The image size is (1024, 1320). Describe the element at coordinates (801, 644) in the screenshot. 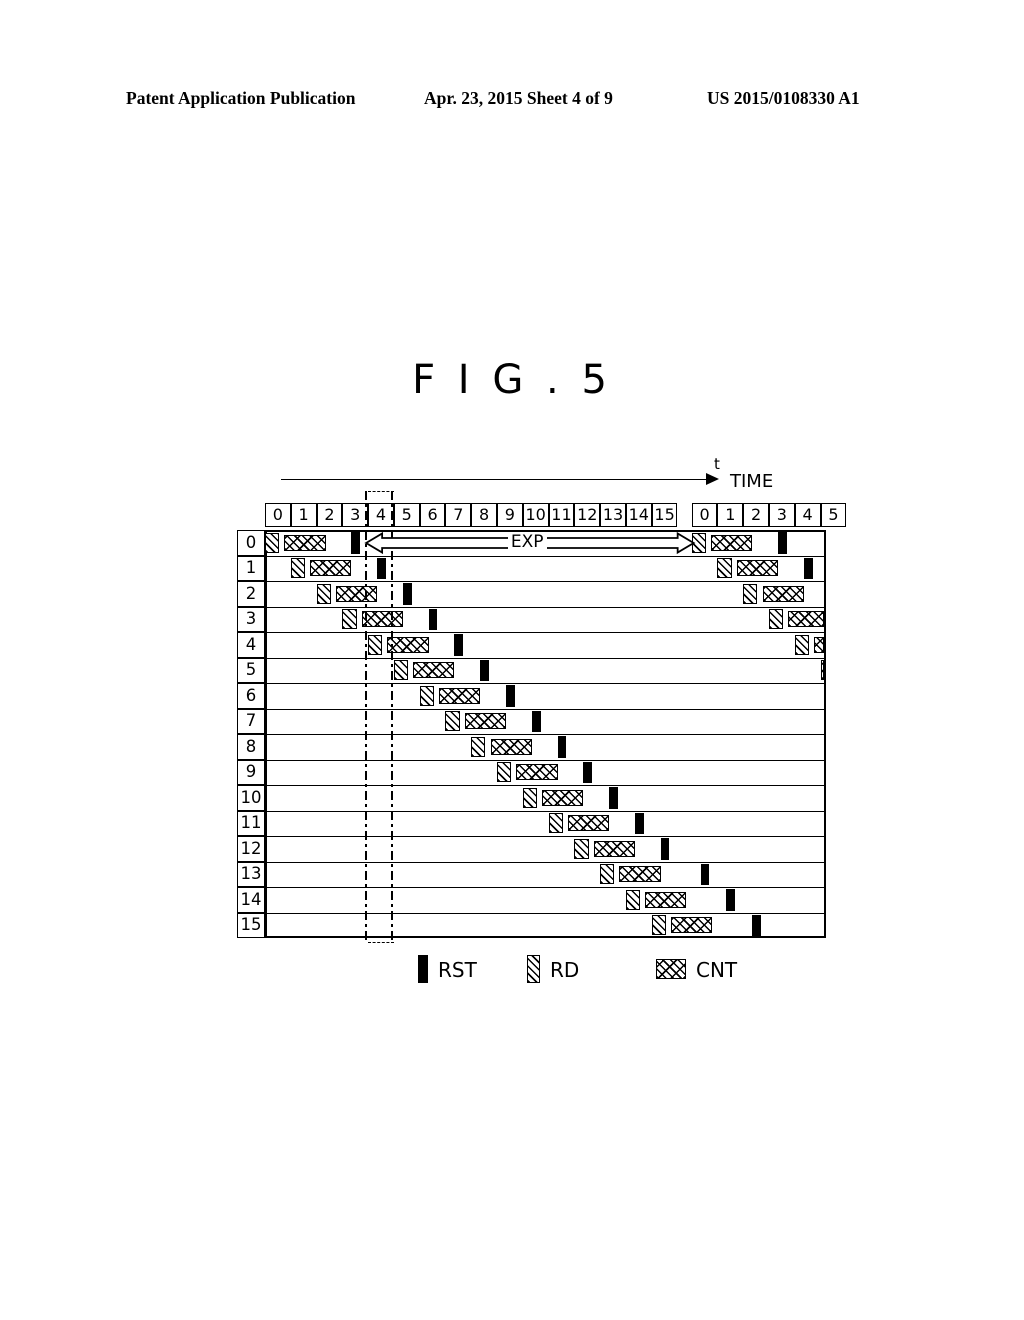

I see `mark-rd-row-4-b` at that location.